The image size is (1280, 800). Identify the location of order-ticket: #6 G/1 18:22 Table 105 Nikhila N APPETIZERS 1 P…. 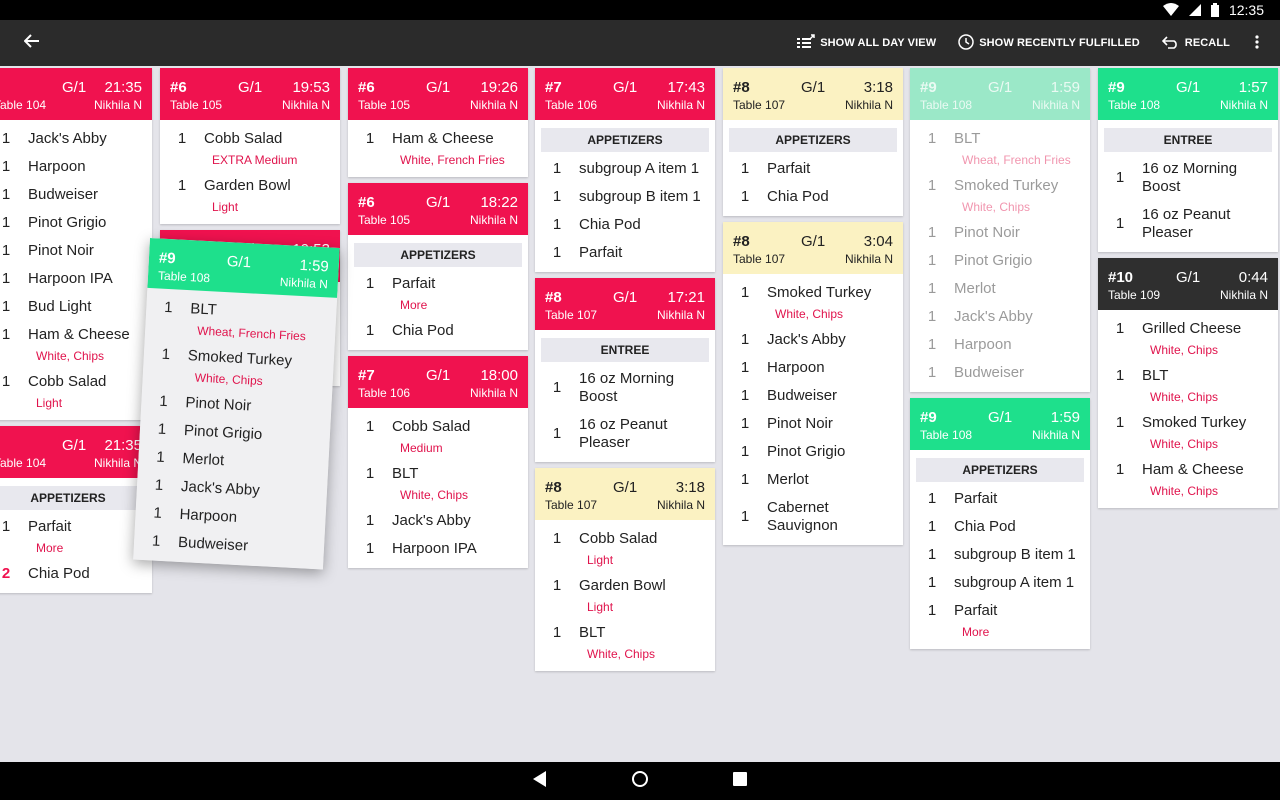
(438, 266).